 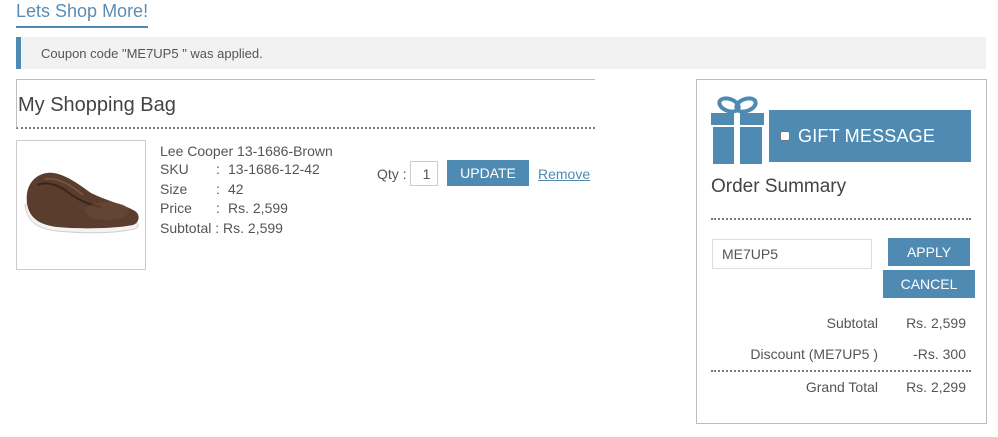 What do you see at coordinates (564, 174) in the screenshot?
I see `remove-link: Remove` at bounding box center [564, 174].